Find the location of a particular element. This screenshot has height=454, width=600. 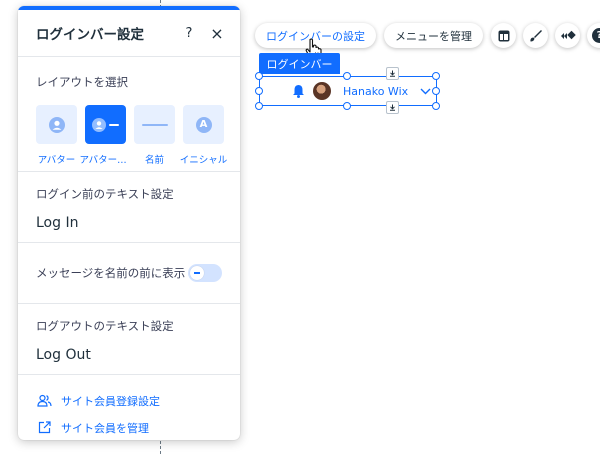

members-icon is located at coordinates (44, 401).